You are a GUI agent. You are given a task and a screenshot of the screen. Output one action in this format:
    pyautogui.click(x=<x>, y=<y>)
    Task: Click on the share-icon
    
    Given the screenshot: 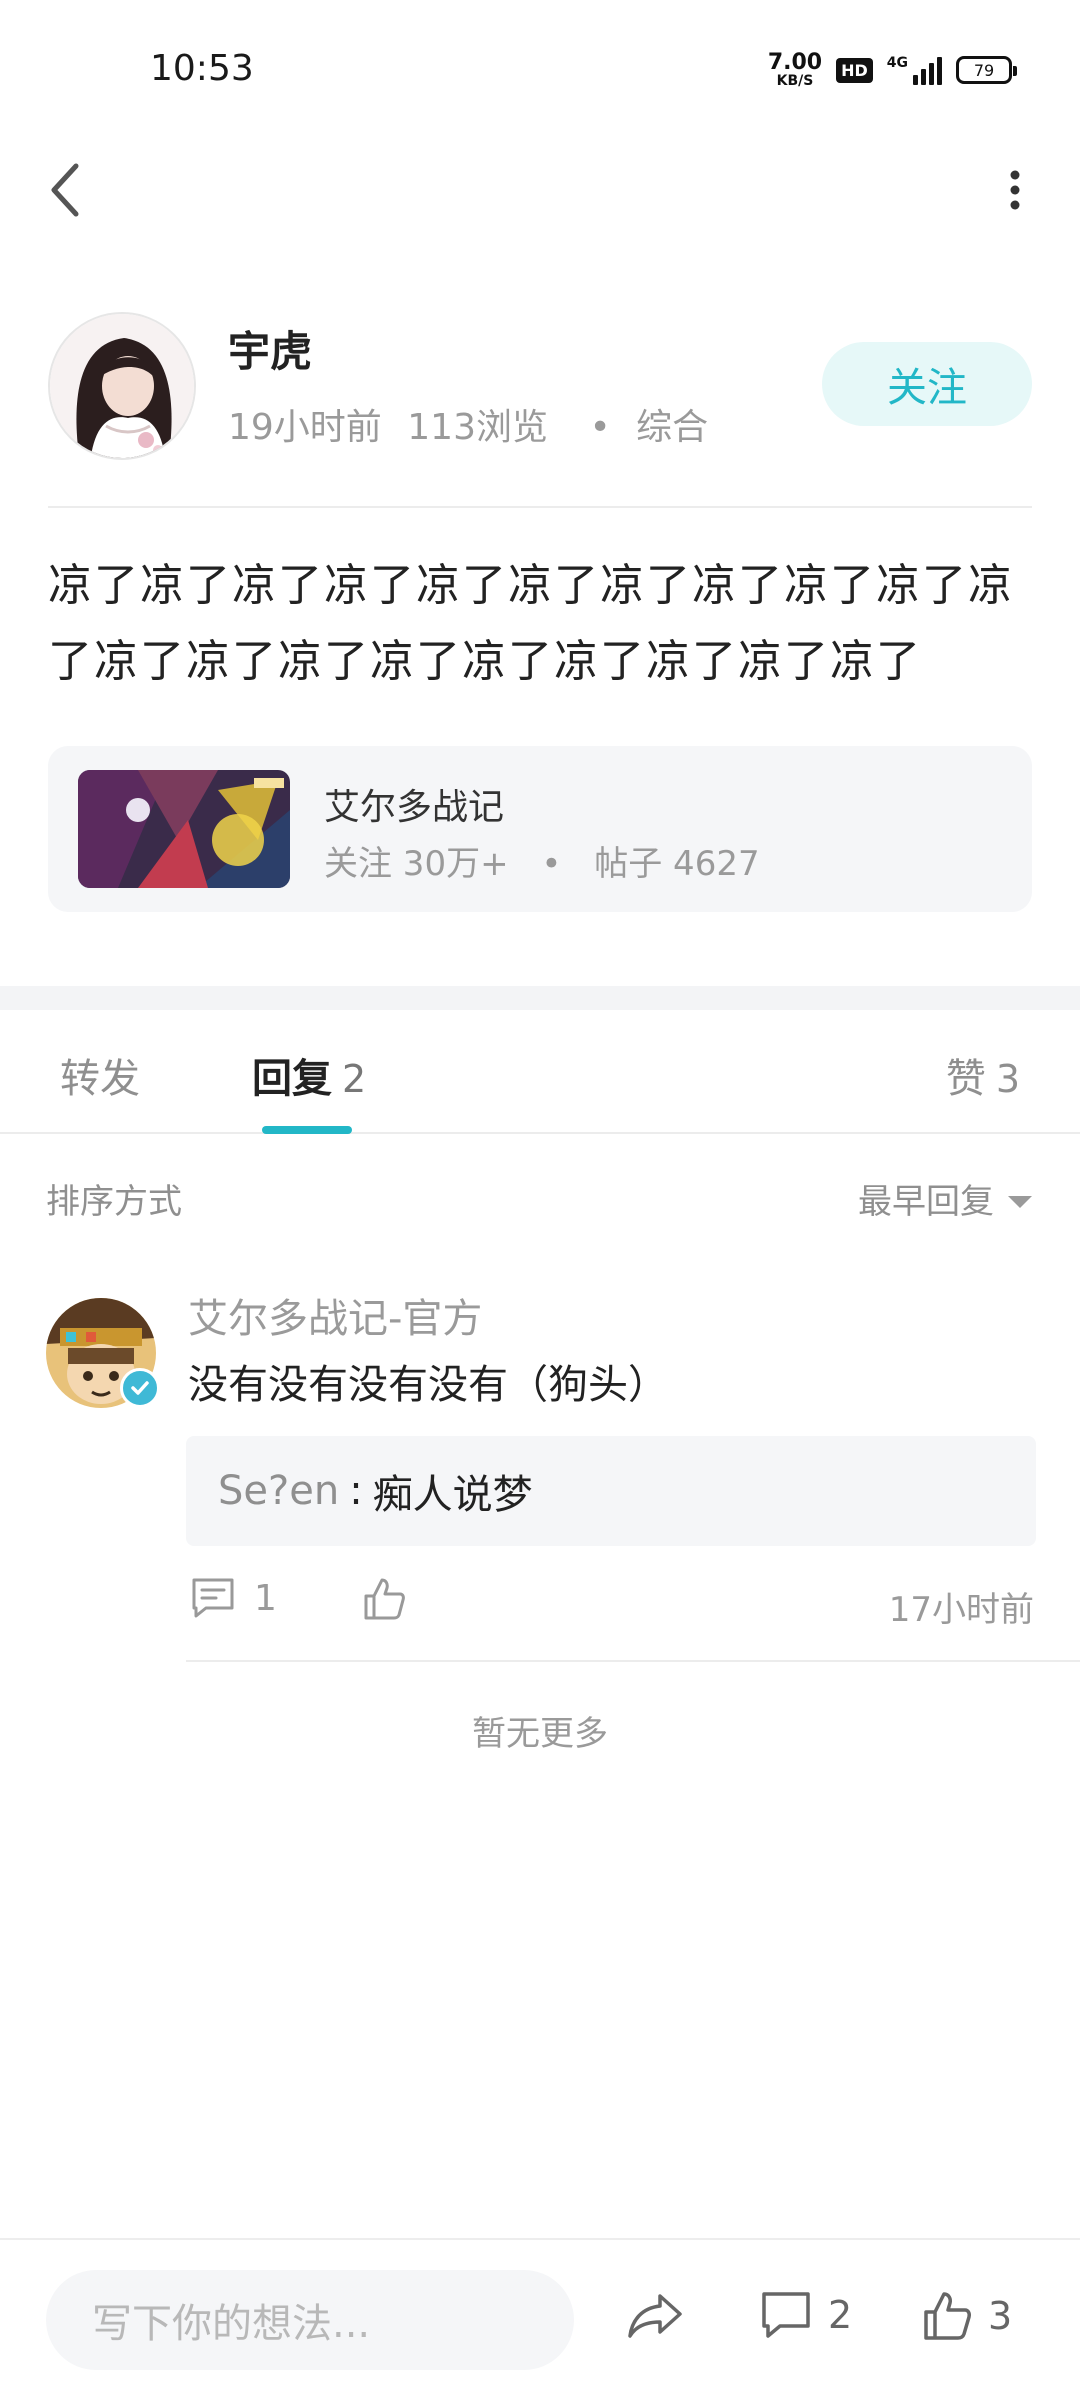 What is the action you would take?
    pyautogui.click(x=655, y=2316)
    